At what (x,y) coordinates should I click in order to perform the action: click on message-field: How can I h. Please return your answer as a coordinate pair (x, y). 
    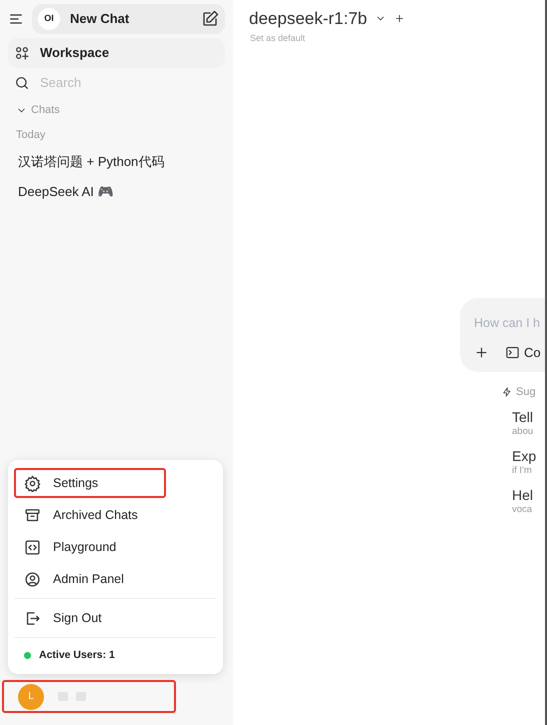
    Looking at the image, I should click on (509, 323).